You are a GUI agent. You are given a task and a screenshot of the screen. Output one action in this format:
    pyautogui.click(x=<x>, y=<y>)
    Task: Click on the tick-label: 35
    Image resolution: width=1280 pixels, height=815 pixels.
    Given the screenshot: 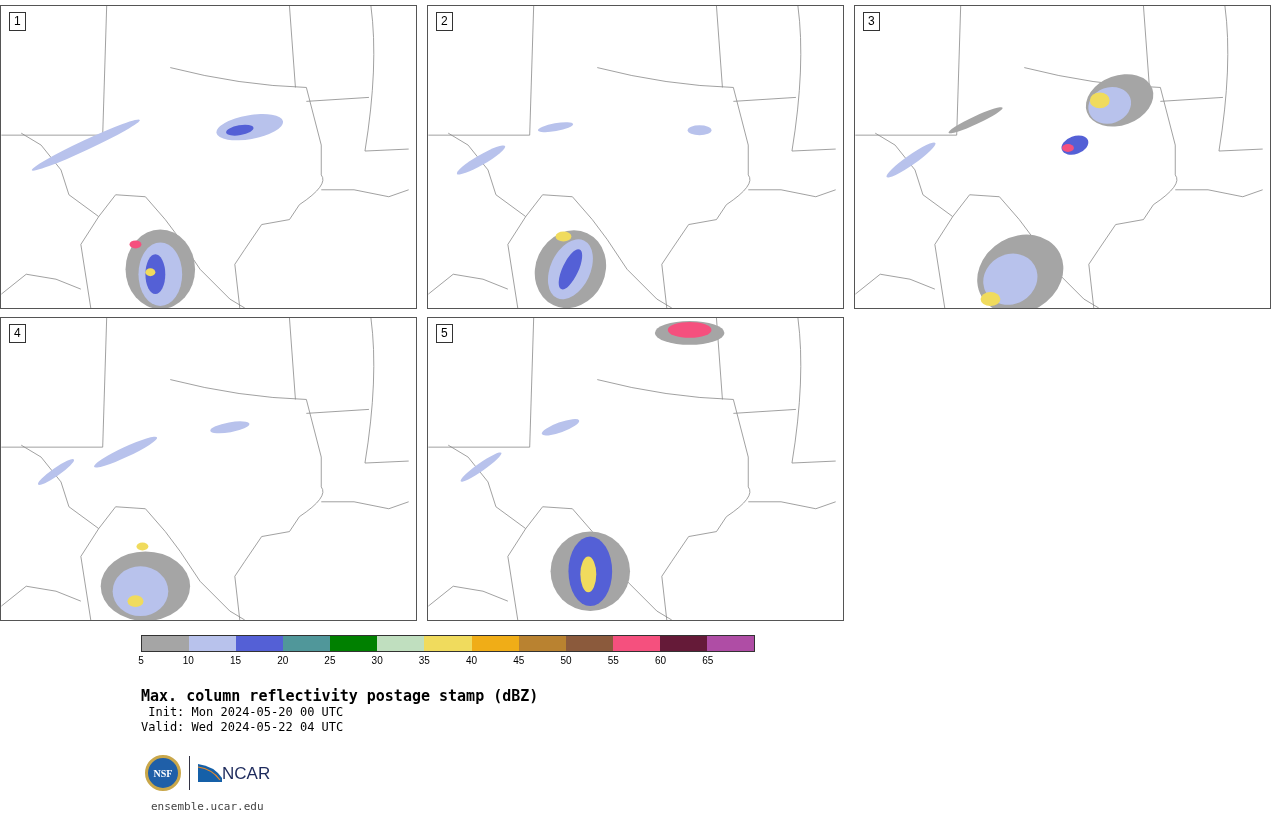 What is the action you would take?
    pyautogui.click(x=424, y=661)
    